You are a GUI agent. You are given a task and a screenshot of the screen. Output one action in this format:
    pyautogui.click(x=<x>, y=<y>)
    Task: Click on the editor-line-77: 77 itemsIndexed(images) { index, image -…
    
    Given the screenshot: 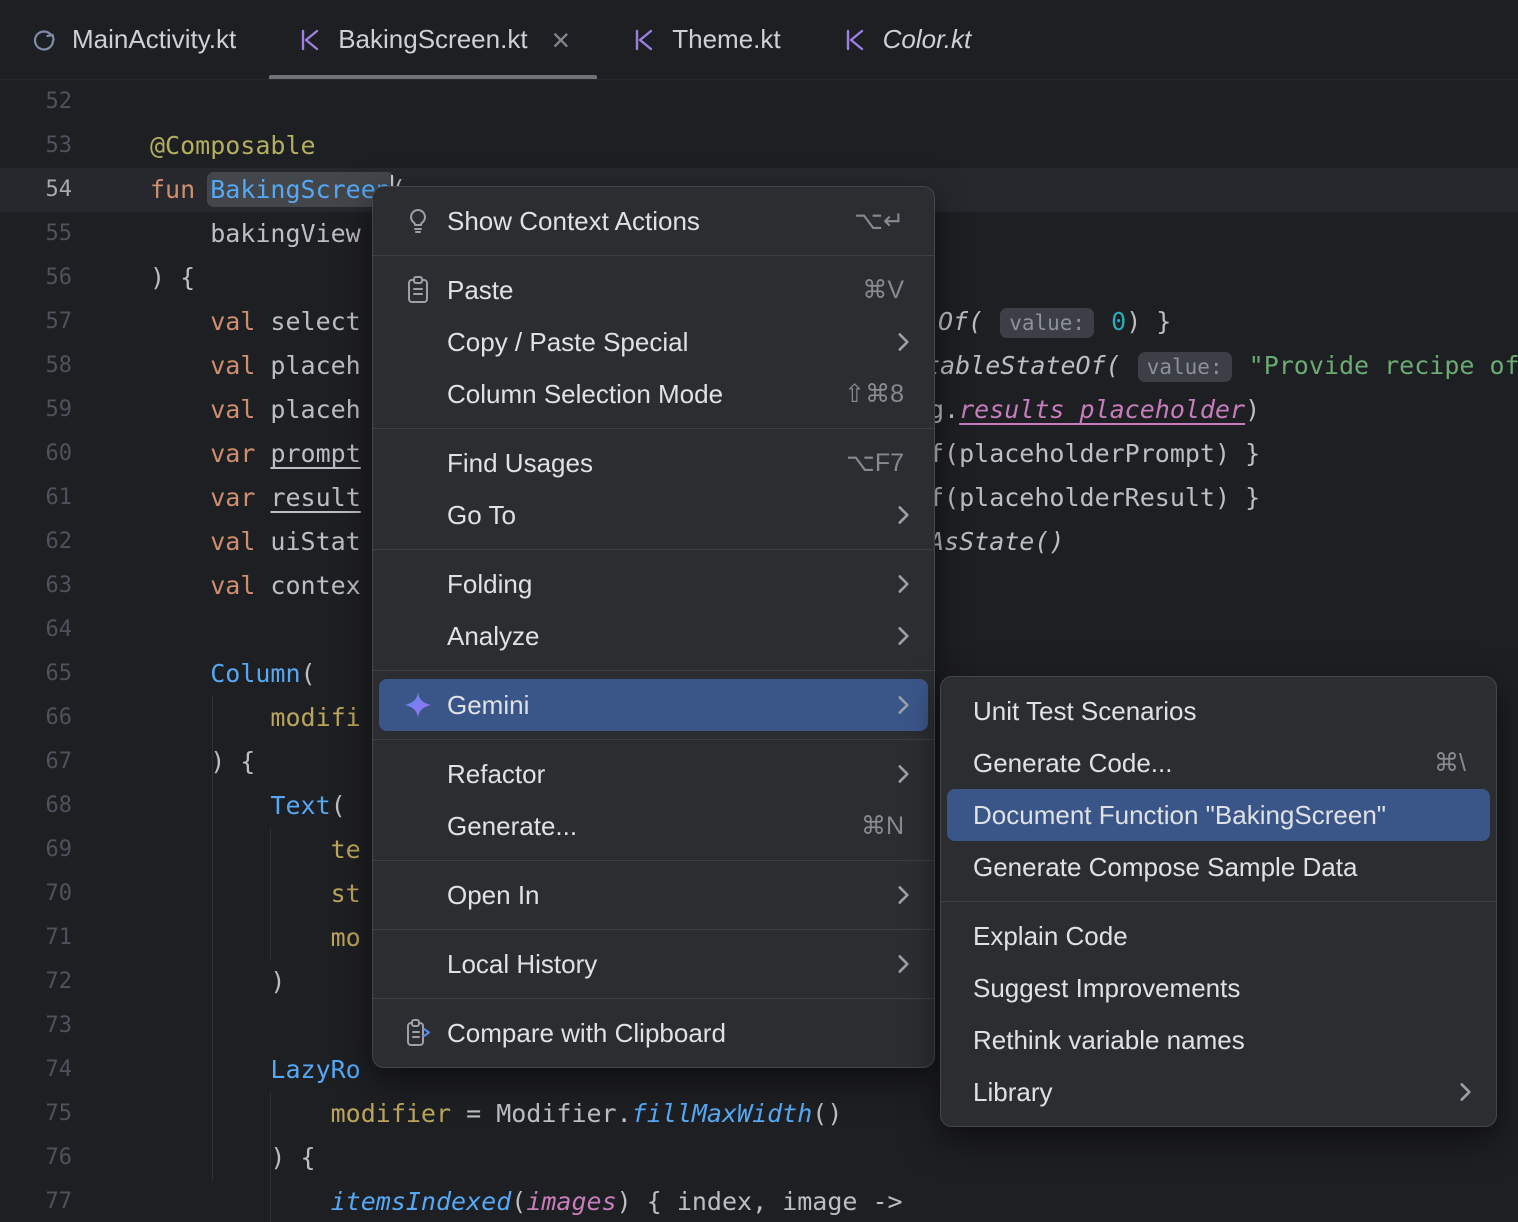 What is the action you would take?
    pyautogui.click(x=759, y=1201)
    